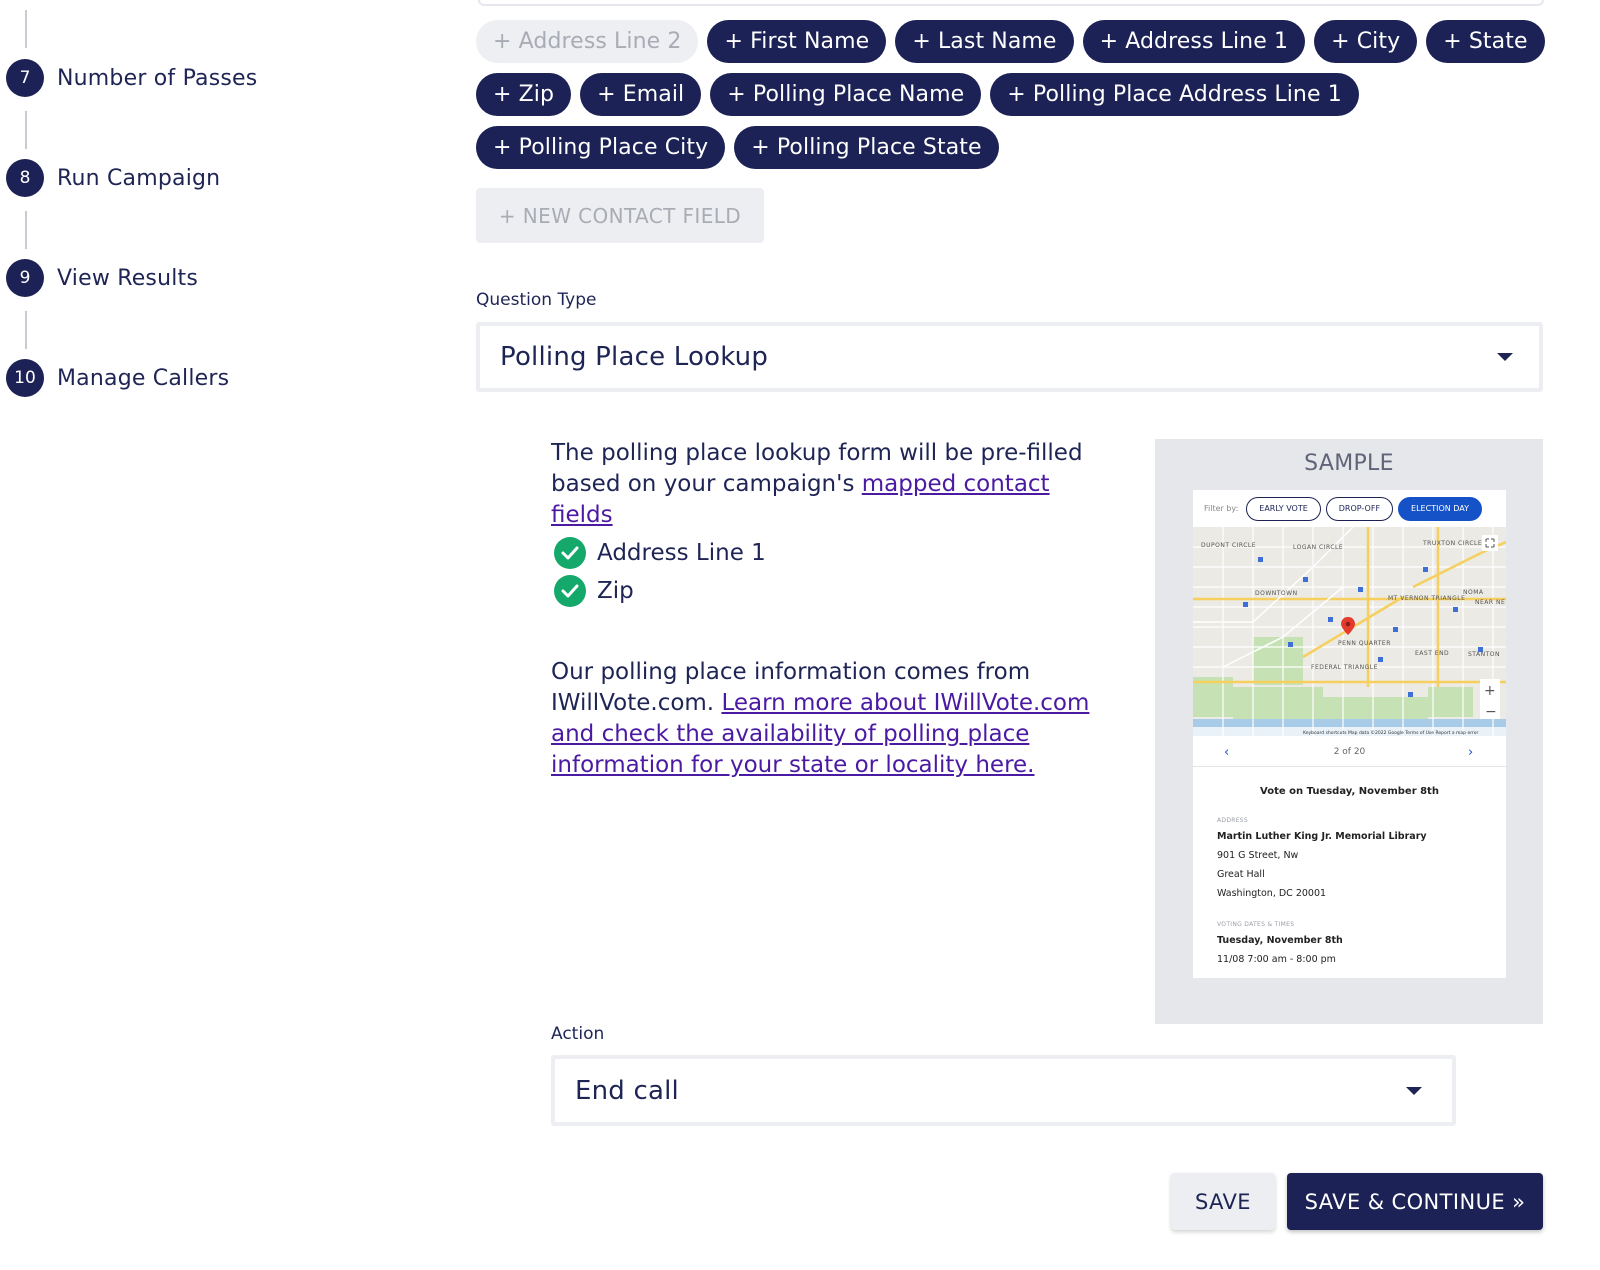 Image resolution: width=1600 pixels, height=1270 pixels. Describe the element at coordinates (620, 215) in the screenshot. I see `new-contact-field-button: + NEW CONTACT FIELD` at that location.